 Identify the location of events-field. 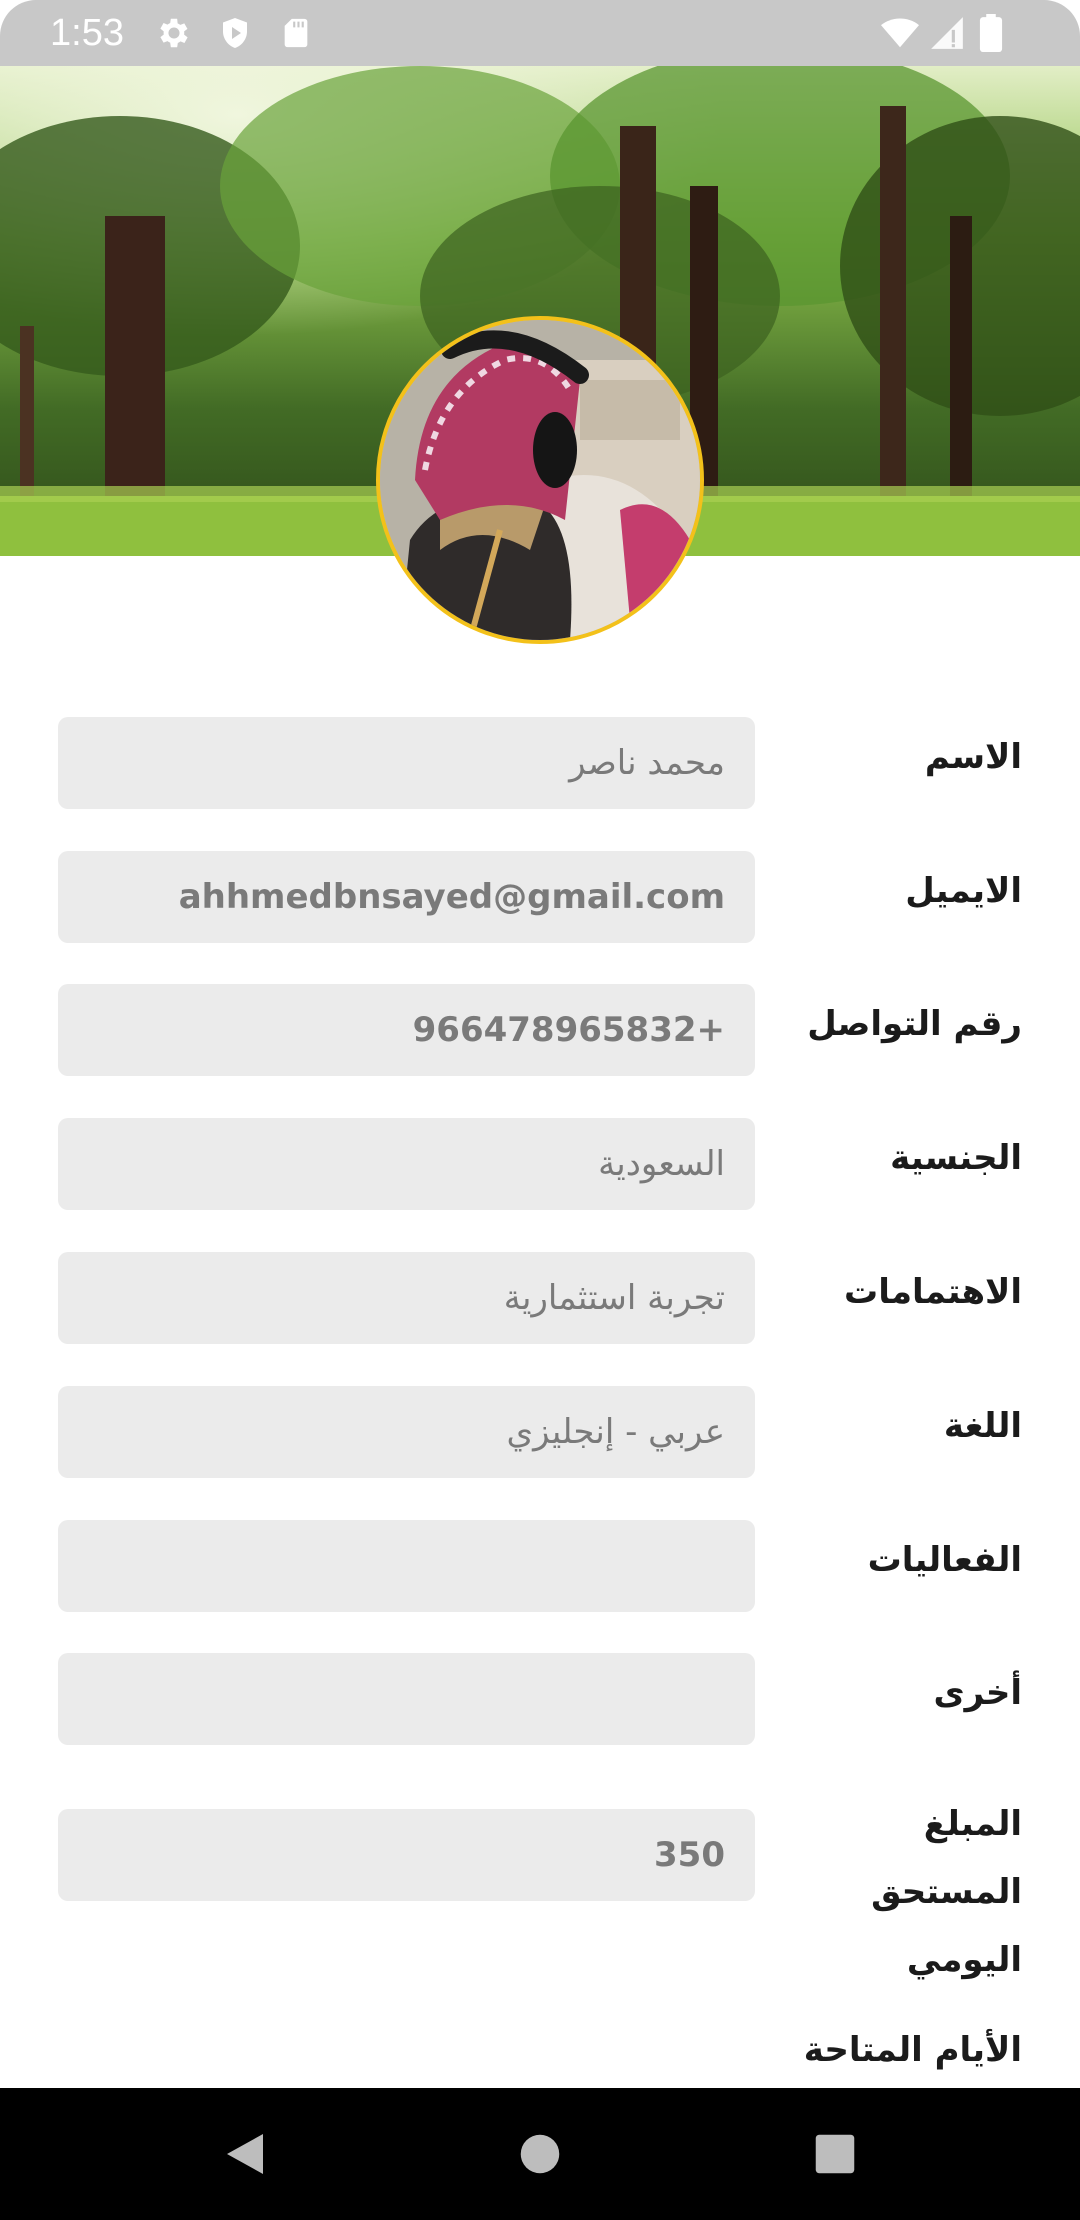
(406, 1566).